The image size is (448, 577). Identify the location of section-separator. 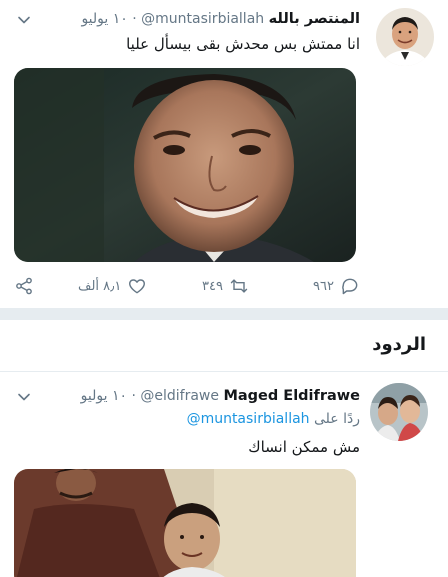
(224, 314).